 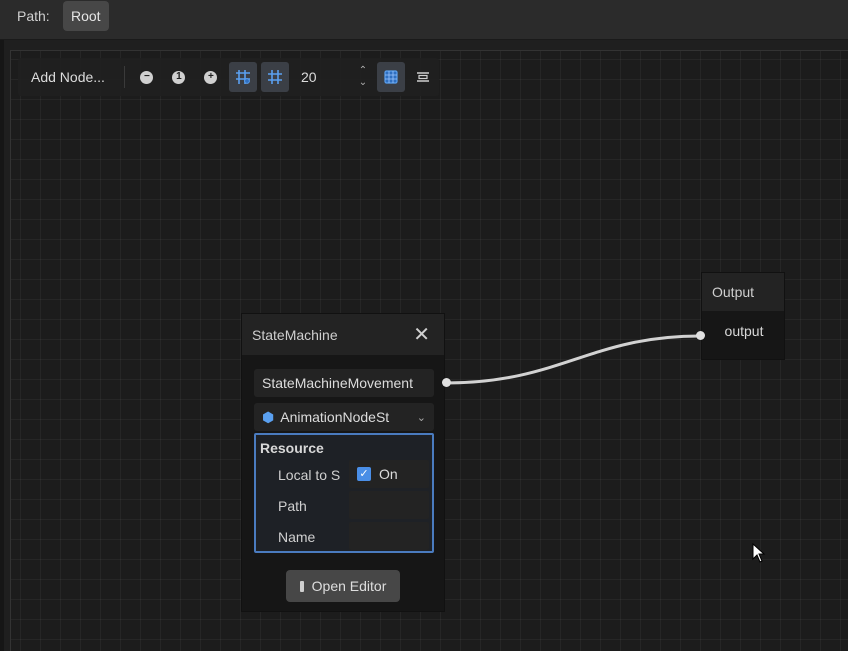 I want to click on node-title-bar: StateMachine ✕, so click(x=343, y=334).